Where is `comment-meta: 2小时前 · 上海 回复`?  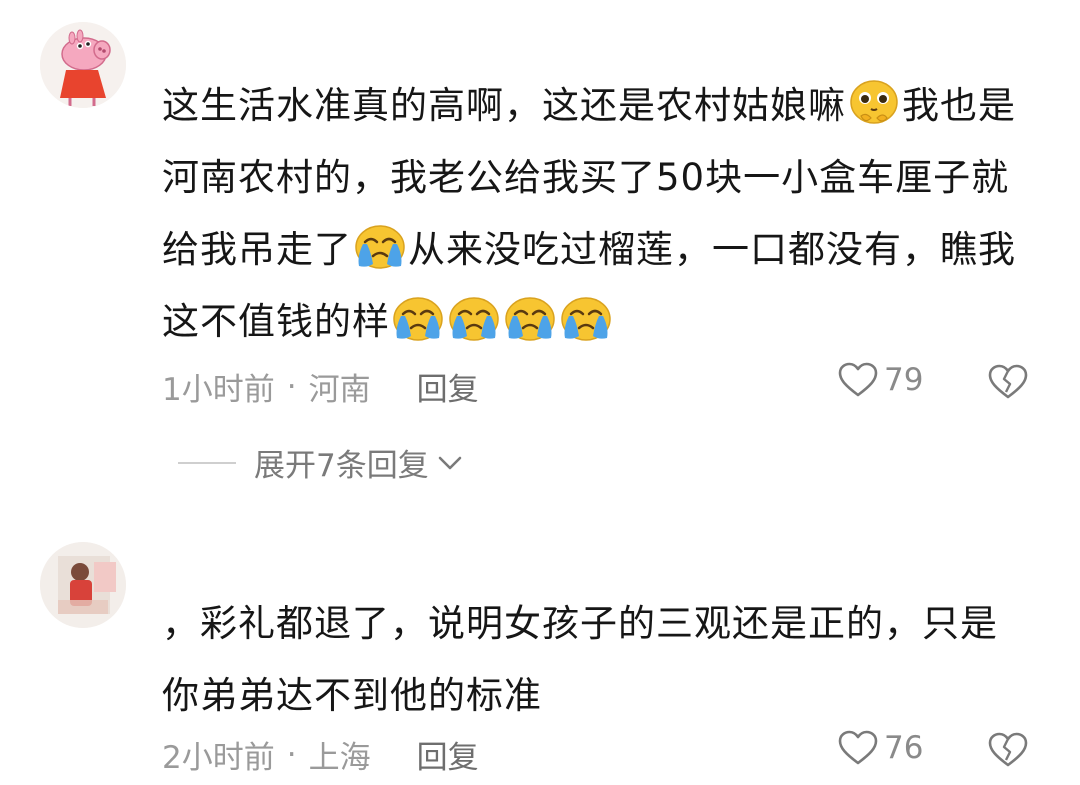
comment-meta: 2小时前 · 上海 回复 is located at coordinates (320, 754).